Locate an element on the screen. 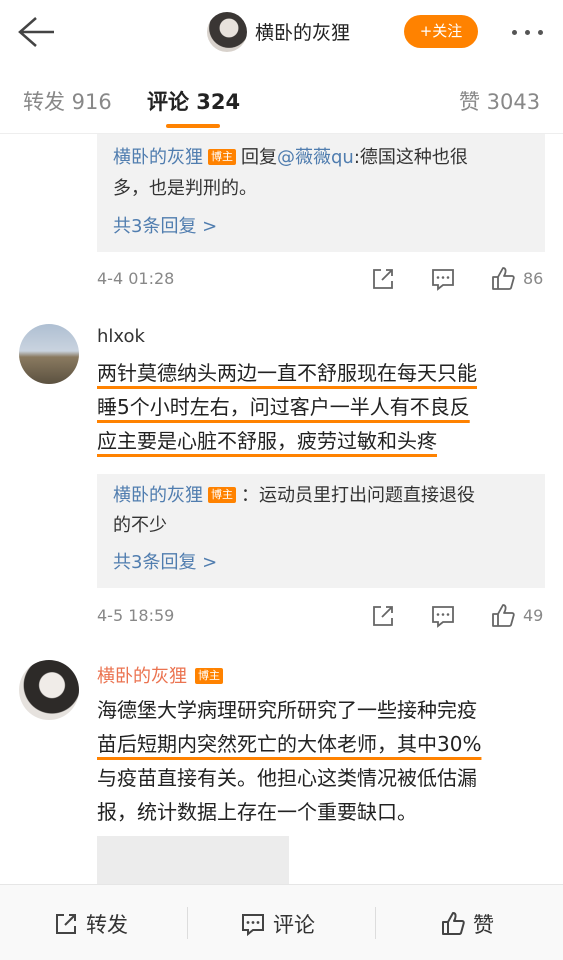 This screenshot has width=563, height=960. like-count: 49 is located at coordinates (533, 615).